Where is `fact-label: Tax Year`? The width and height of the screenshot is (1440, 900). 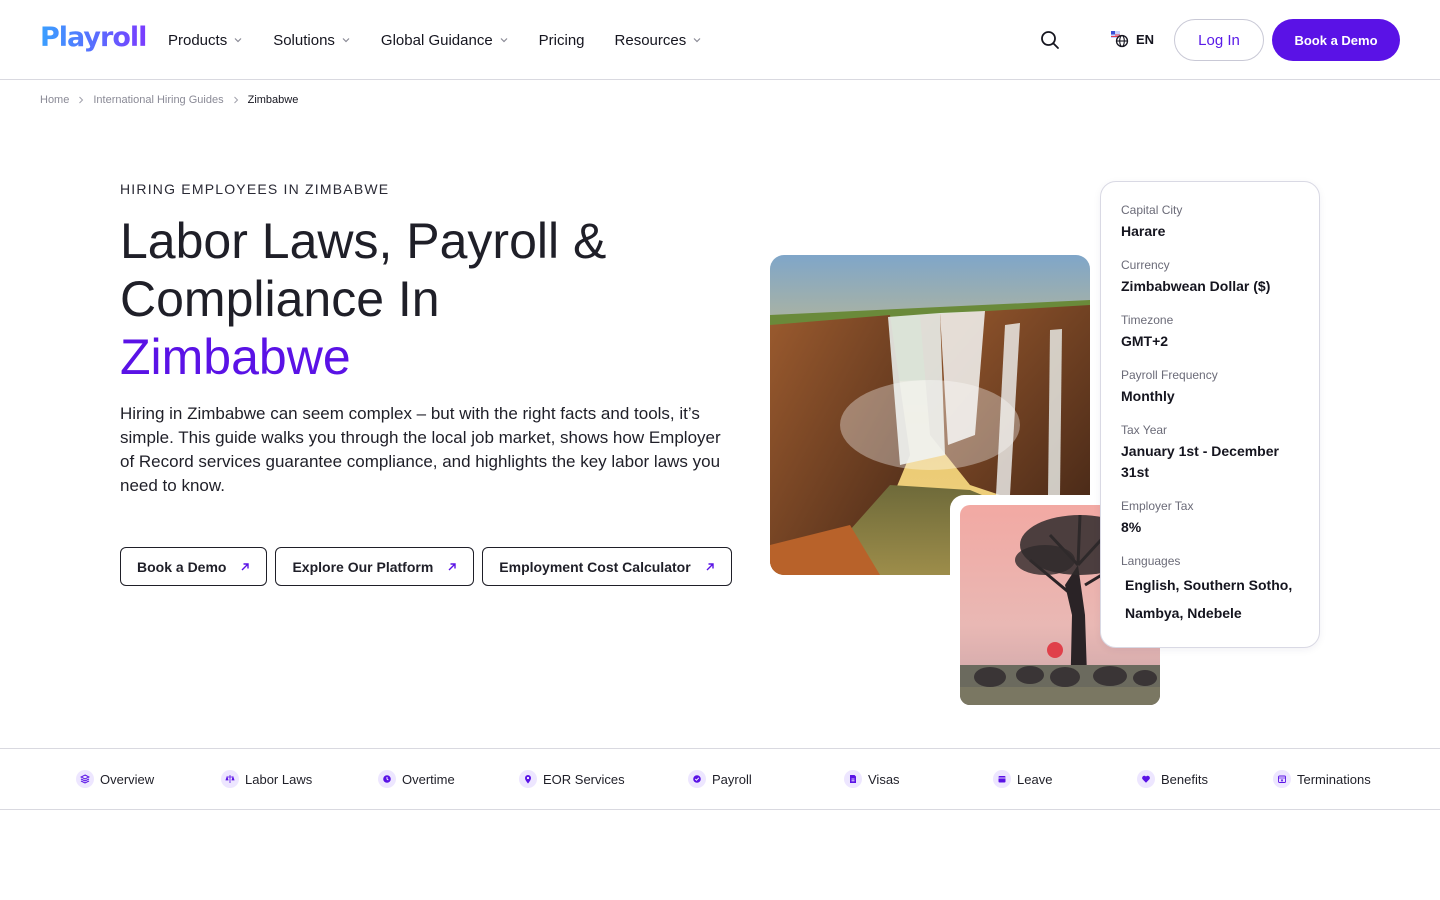
fact-label: Tax Year is located at coordinates (1144, 430).